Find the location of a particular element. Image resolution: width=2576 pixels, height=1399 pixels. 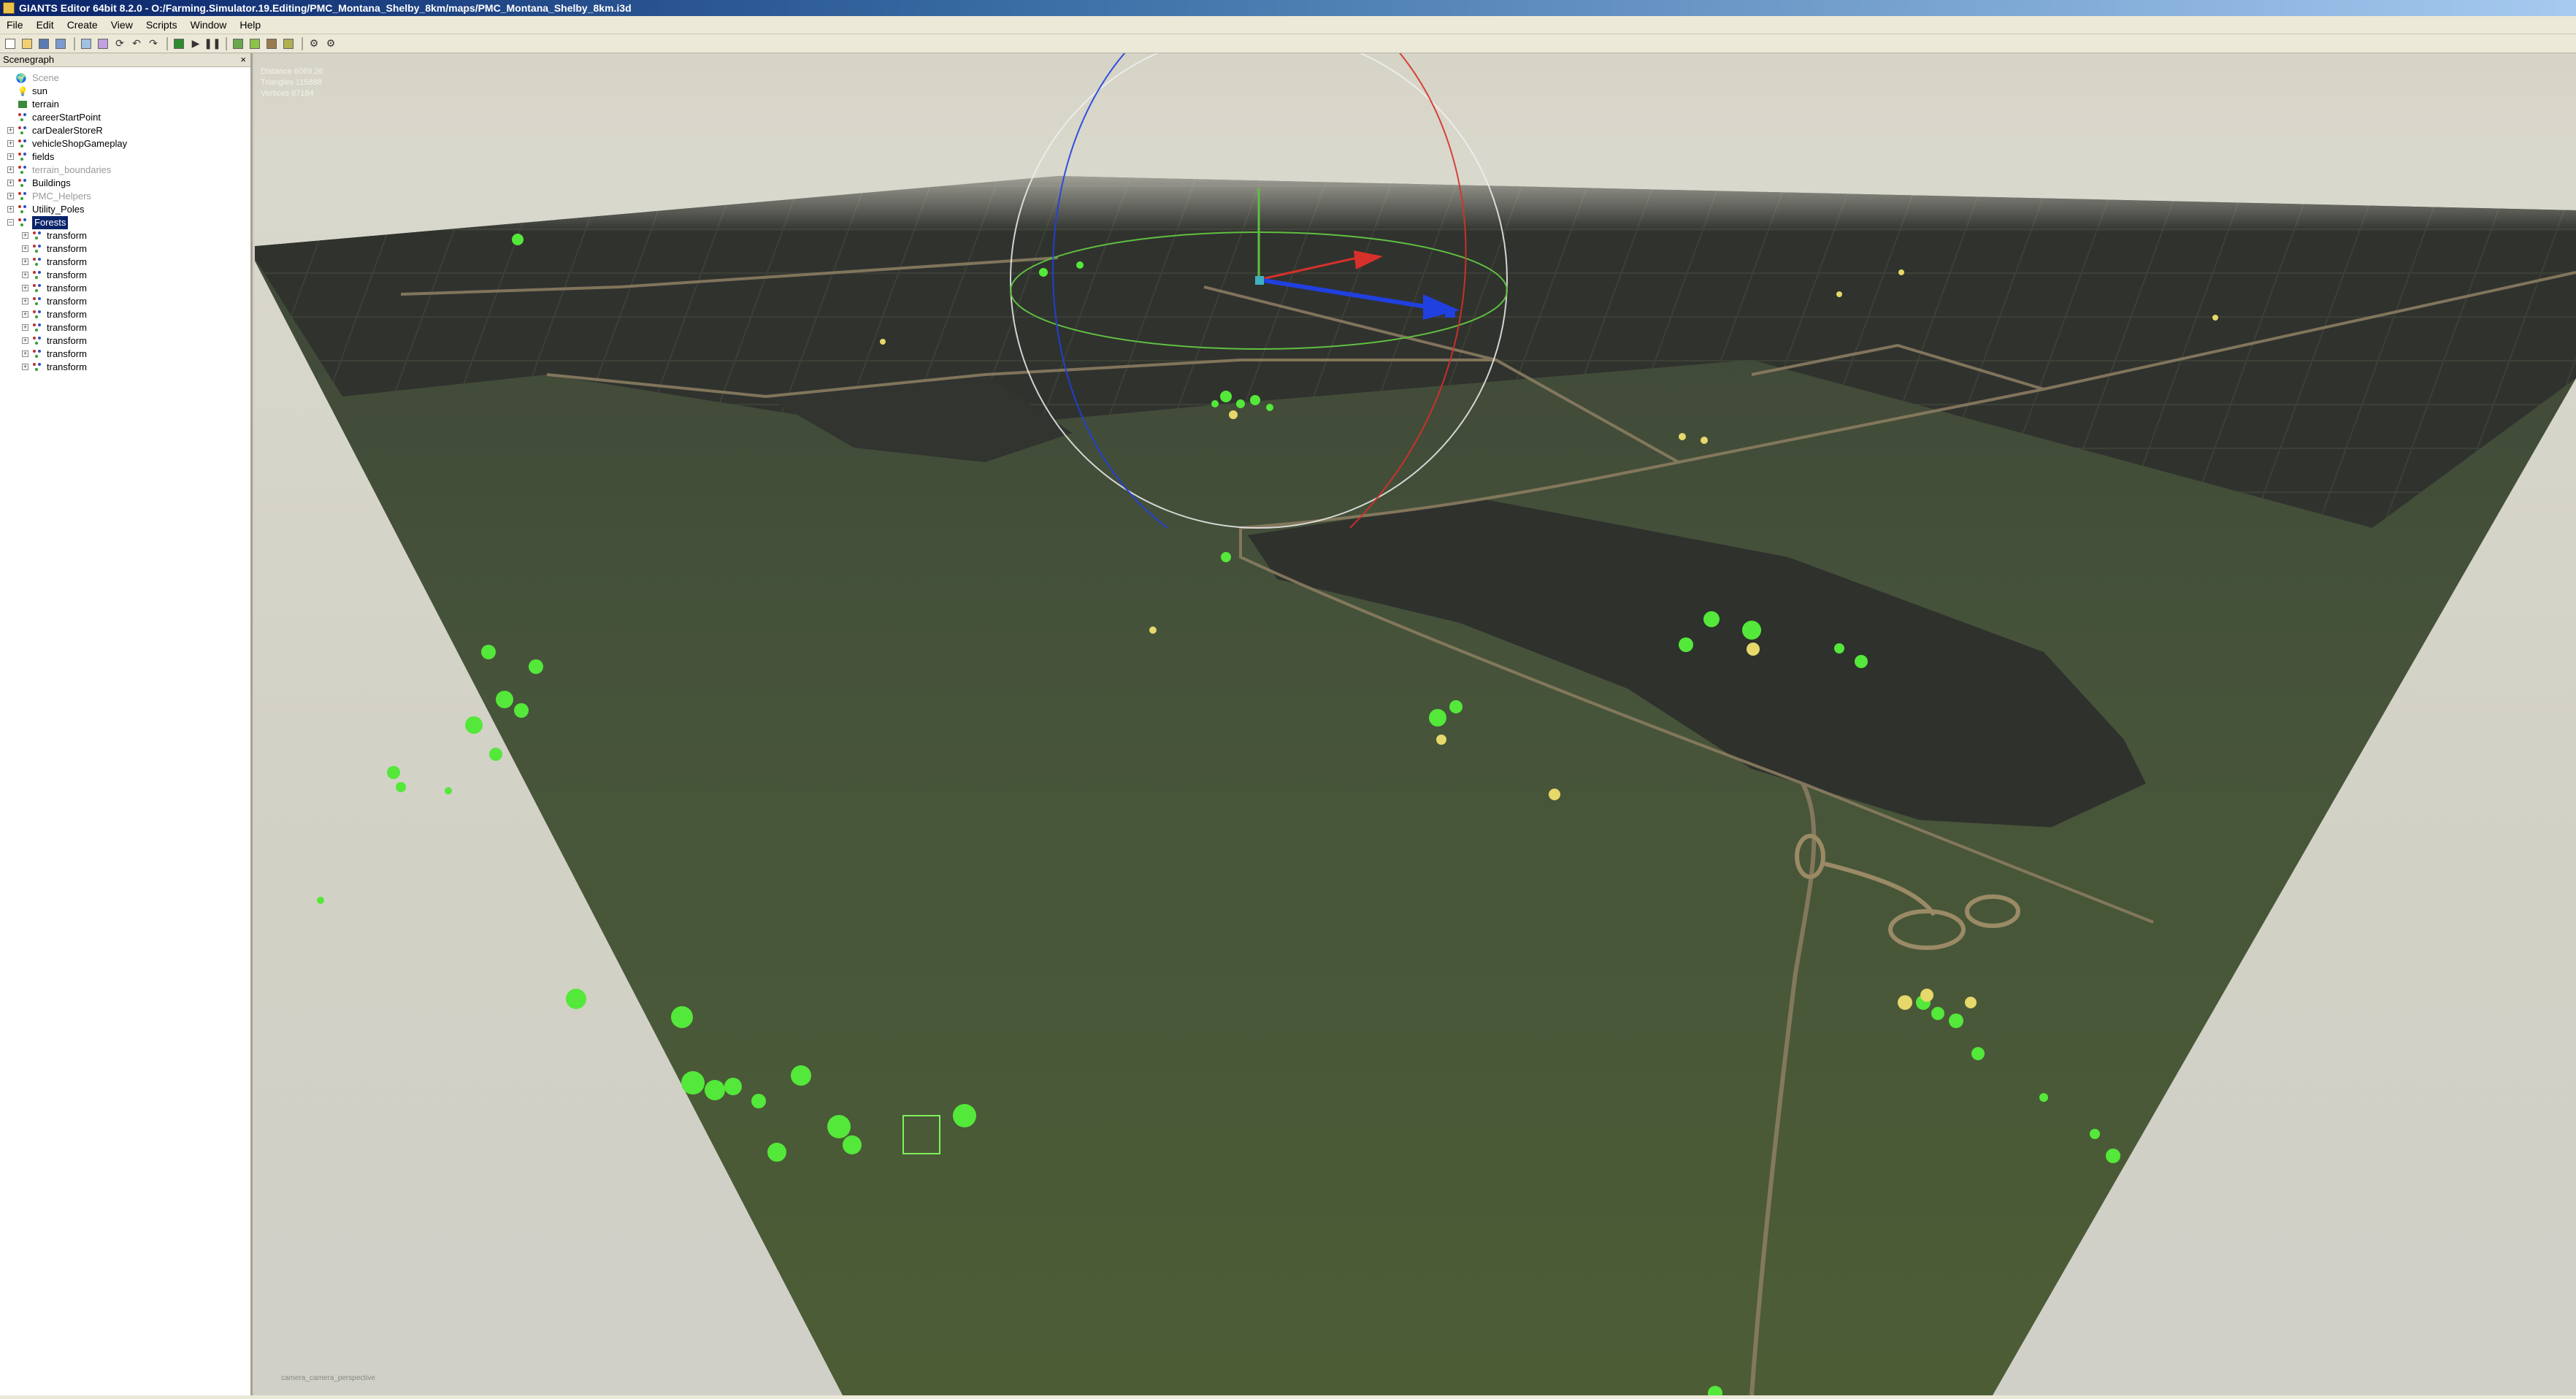

save-as-icon is located at coordinates (60, 44).